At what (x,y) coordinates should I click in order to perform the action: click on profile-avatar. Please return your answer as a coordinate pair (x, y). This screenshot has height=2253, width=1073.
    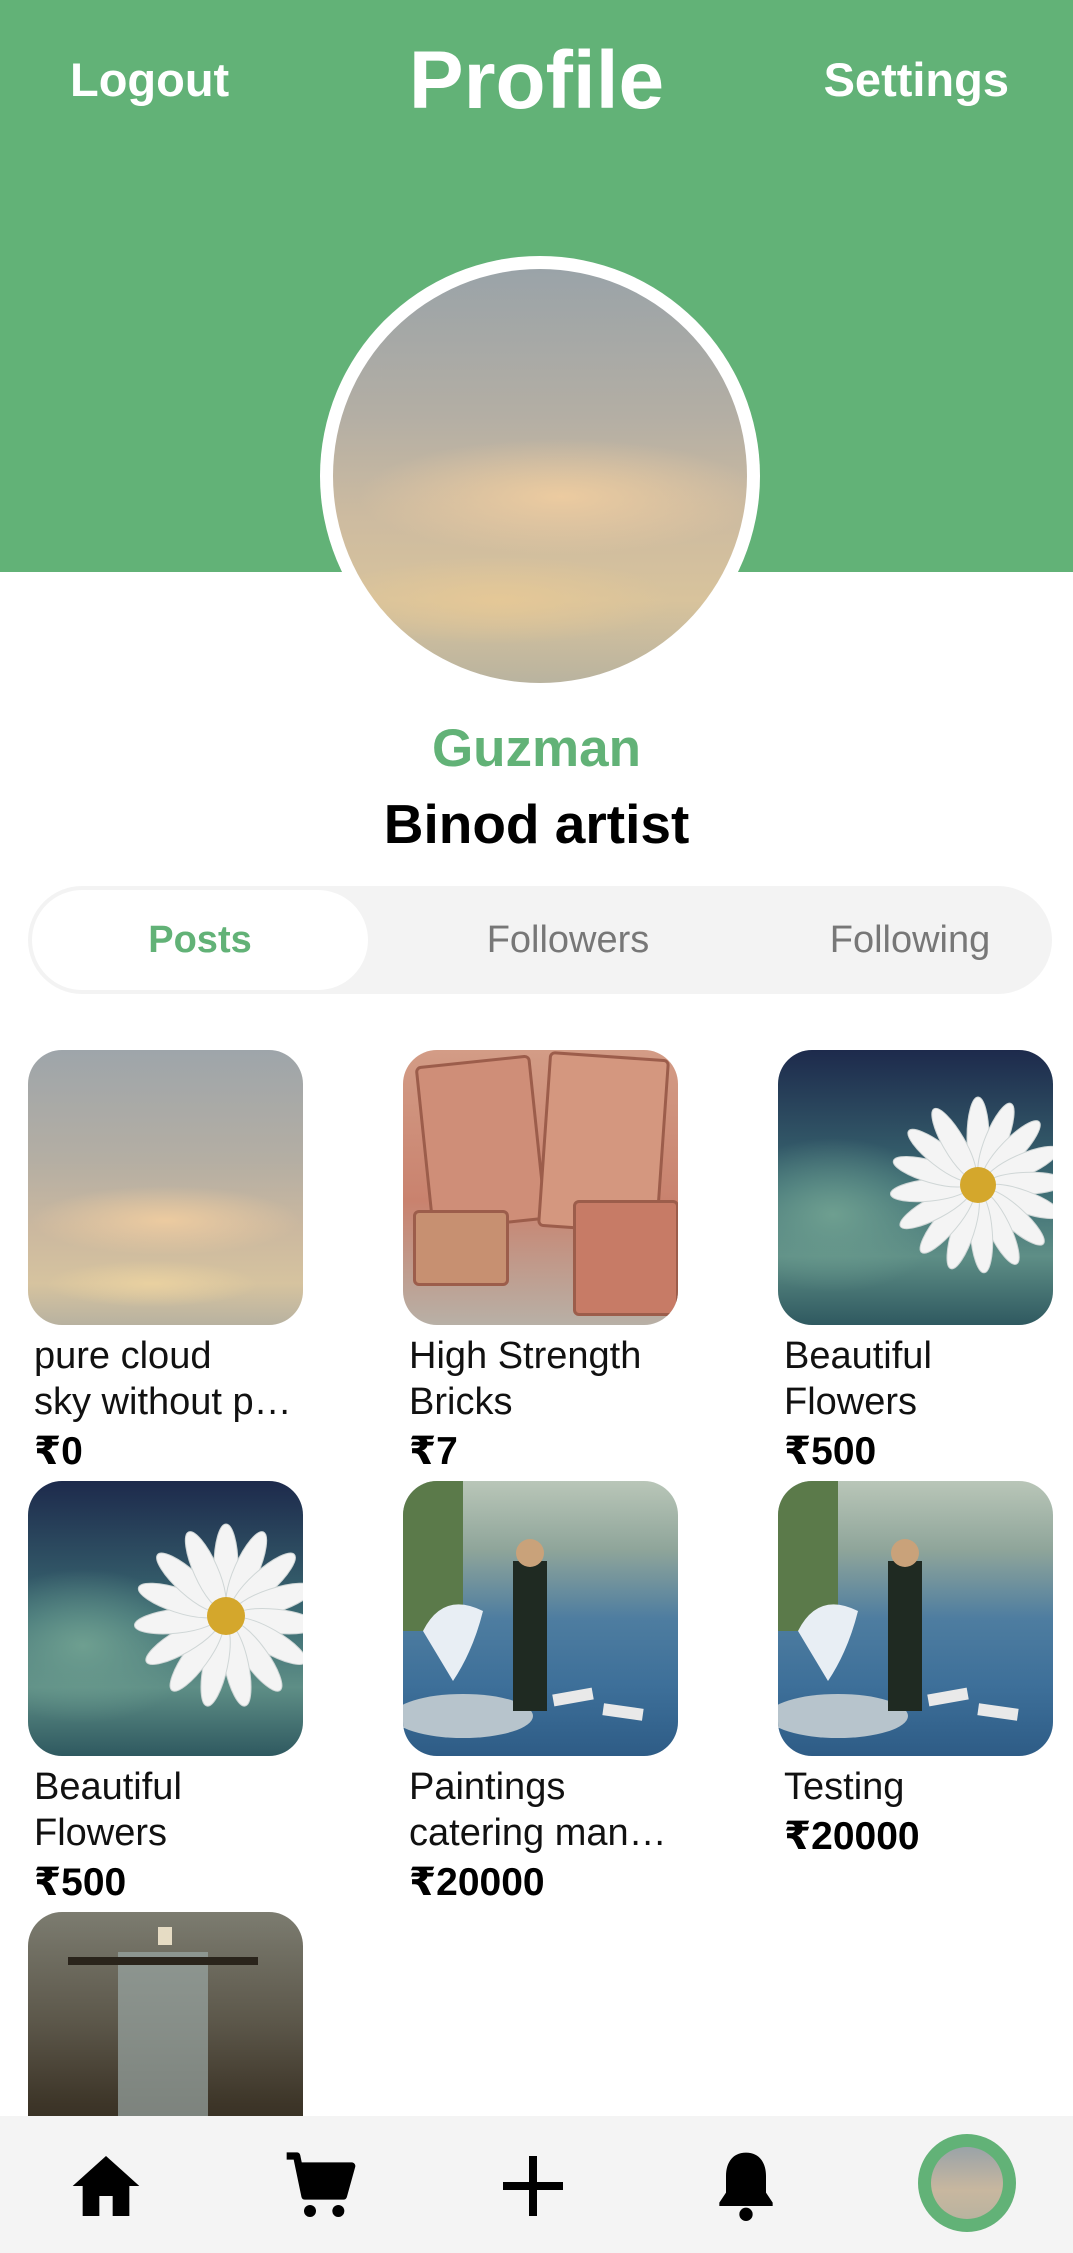
    Looking at the image, I should click on (540, 476).